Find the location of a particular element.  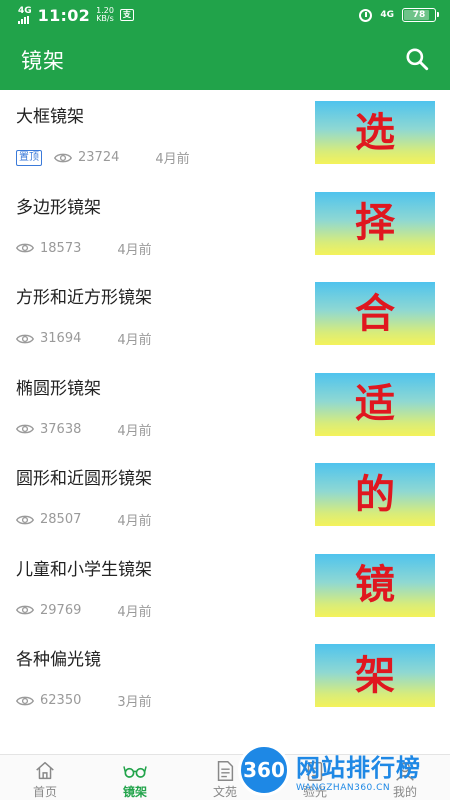

watermark-sub: WANGZHAN360.CN is located at coordinates (343, 787).